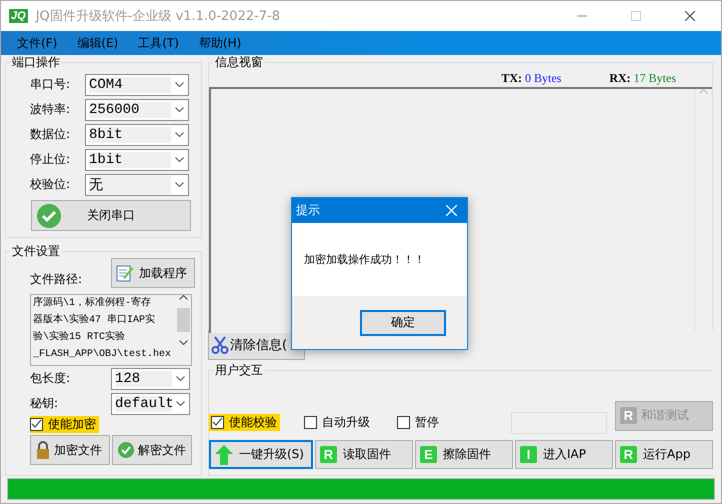 This screenshot has height=504, width=722. I want to click on rx-counter: RX: 17 Bytes, so click(642, 78).